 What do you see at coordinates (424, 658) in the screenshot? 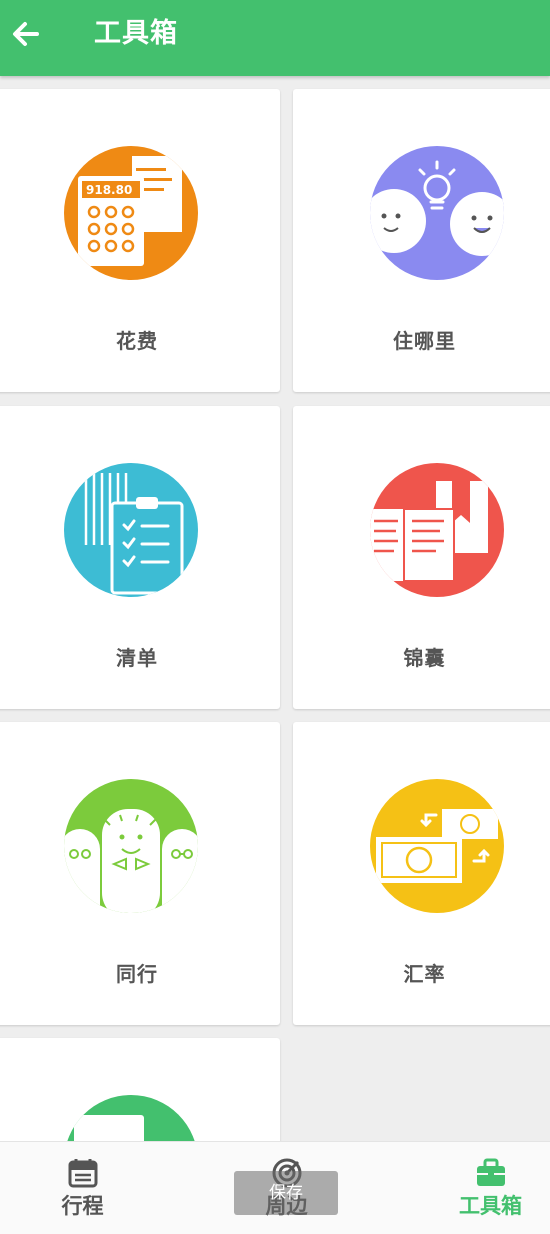
I see `tool-label: 锦囊` at bounding box center [424, 658].